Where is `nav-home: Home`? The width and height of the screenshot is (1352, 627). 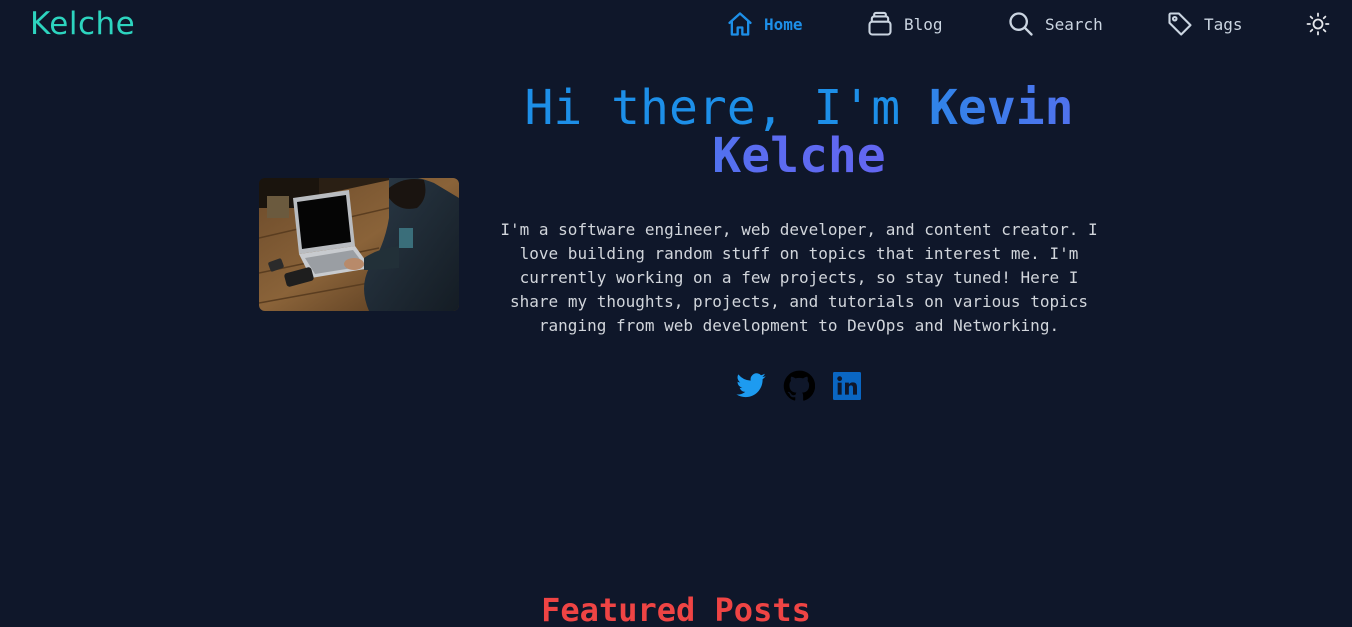 nav-home: Home is located at coordinates (764, 24).